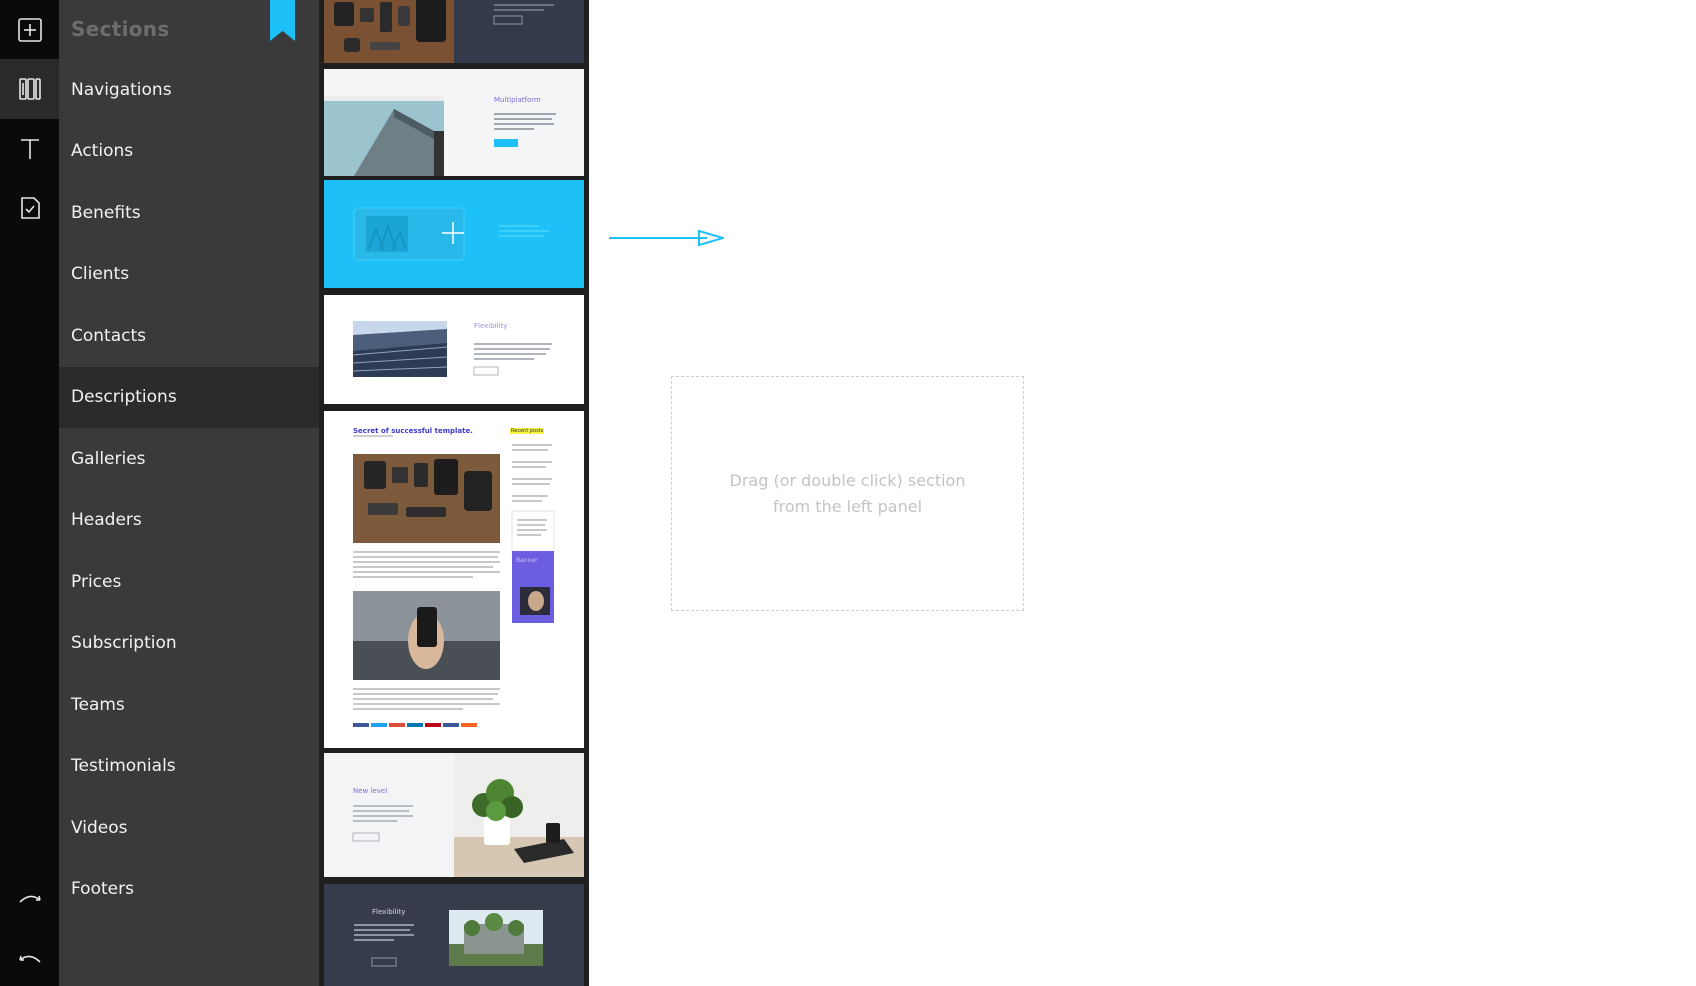 This screenshot has width=1696, height=986. What do you see at coordinates (29, 493) in the screenshot?
I see `icon-rail` at bounding box center [29, 493].